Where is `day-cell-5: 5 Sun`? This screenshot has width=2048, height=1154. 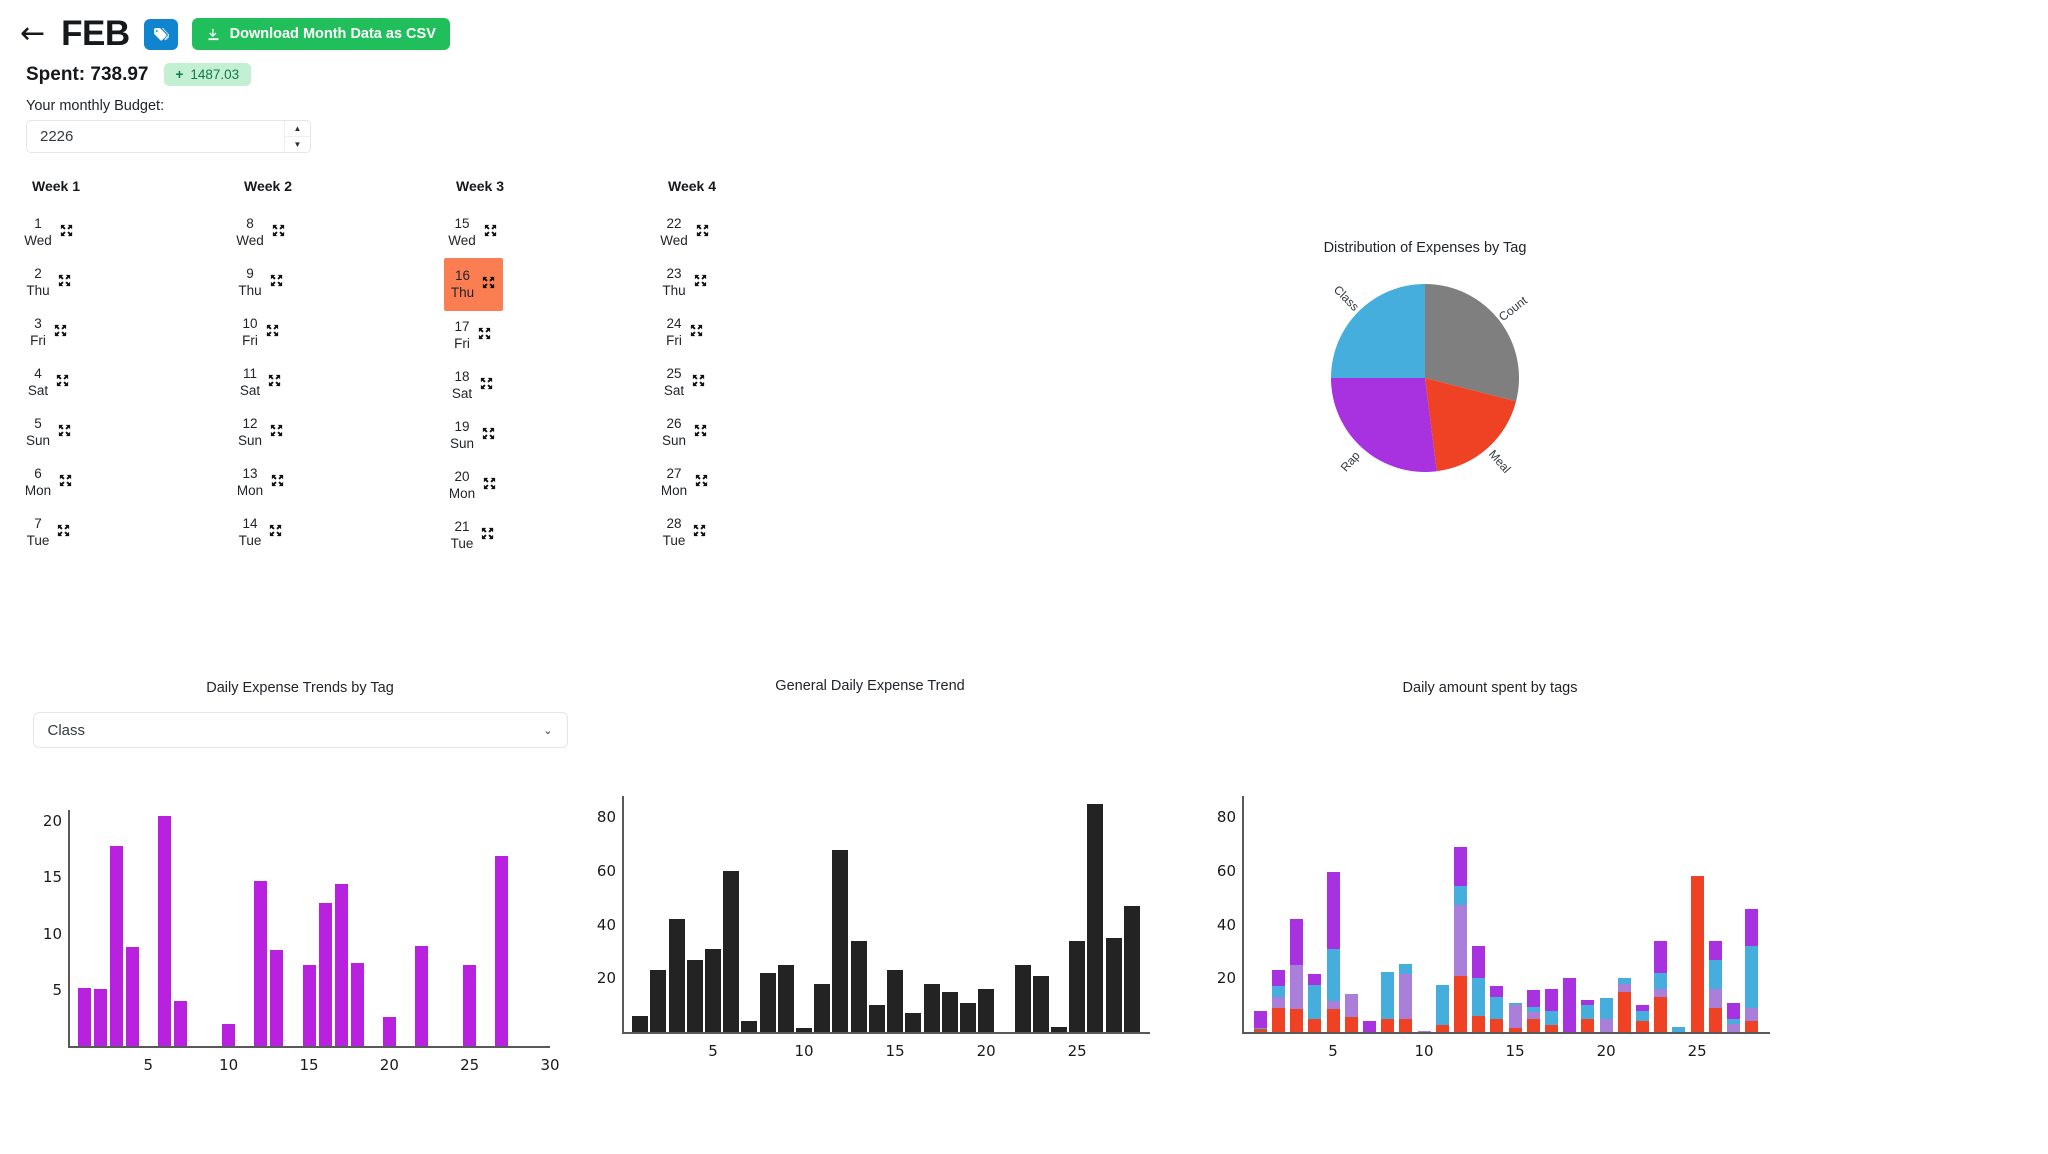
day-cell-5: 5 Sun is located at coordinates (49, 433).